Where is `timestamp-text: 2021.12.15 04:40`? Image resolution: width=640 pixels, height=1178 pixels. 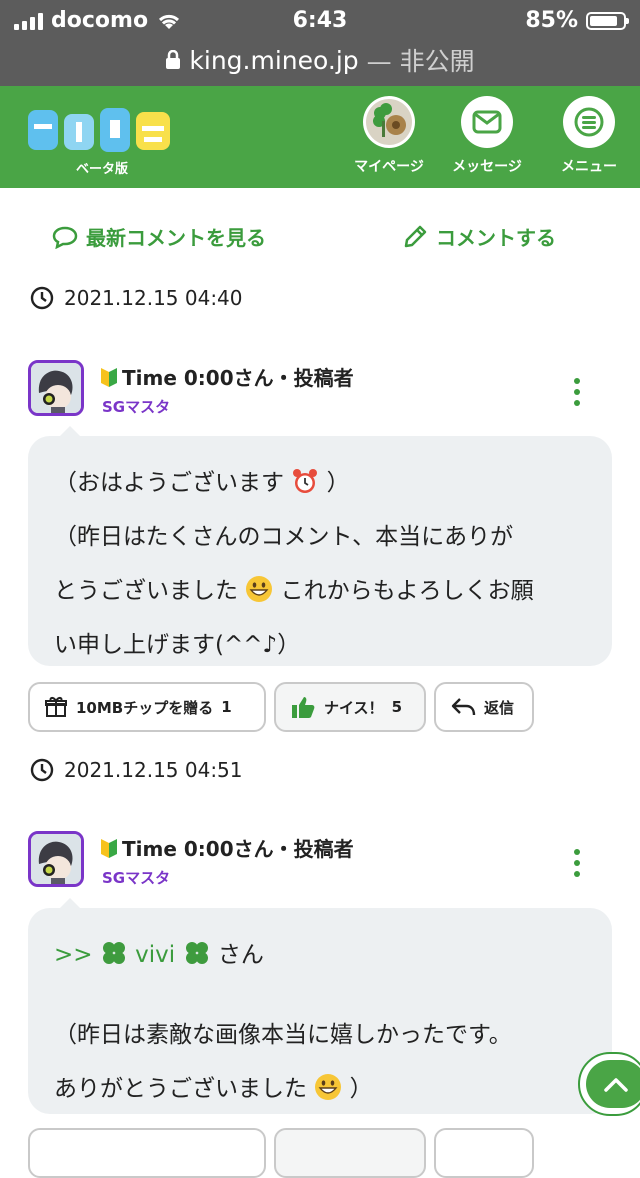
timestamp-text: 2021.12.15 04:40 is located at coordinates (153, 298).